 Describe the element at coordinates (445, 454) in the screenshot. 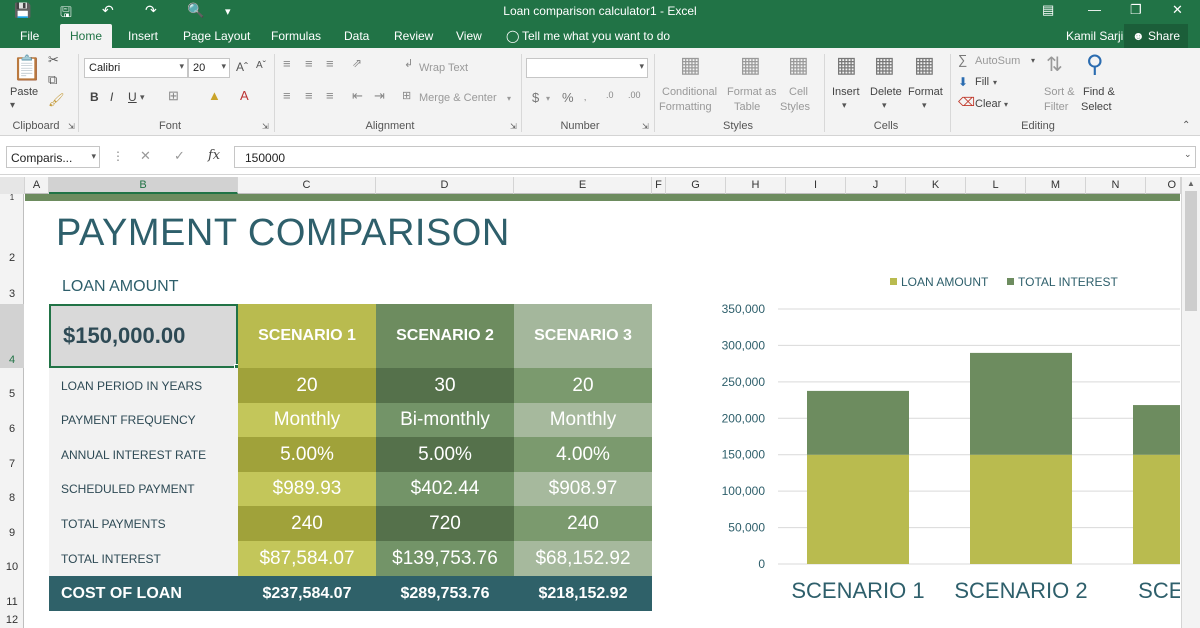

I see `scenario-2-cell: 5.00%` at that location.